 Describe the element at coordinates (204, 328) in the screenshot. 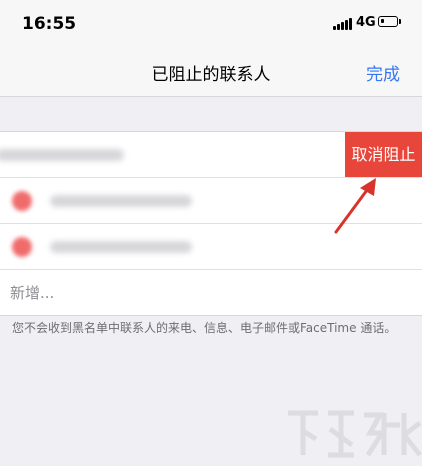

I see `blocked-contacts-footer-note: 您不会收到黑名单中联系人的来电、信息、电子邮件或FaceTime 通话。` at that location.